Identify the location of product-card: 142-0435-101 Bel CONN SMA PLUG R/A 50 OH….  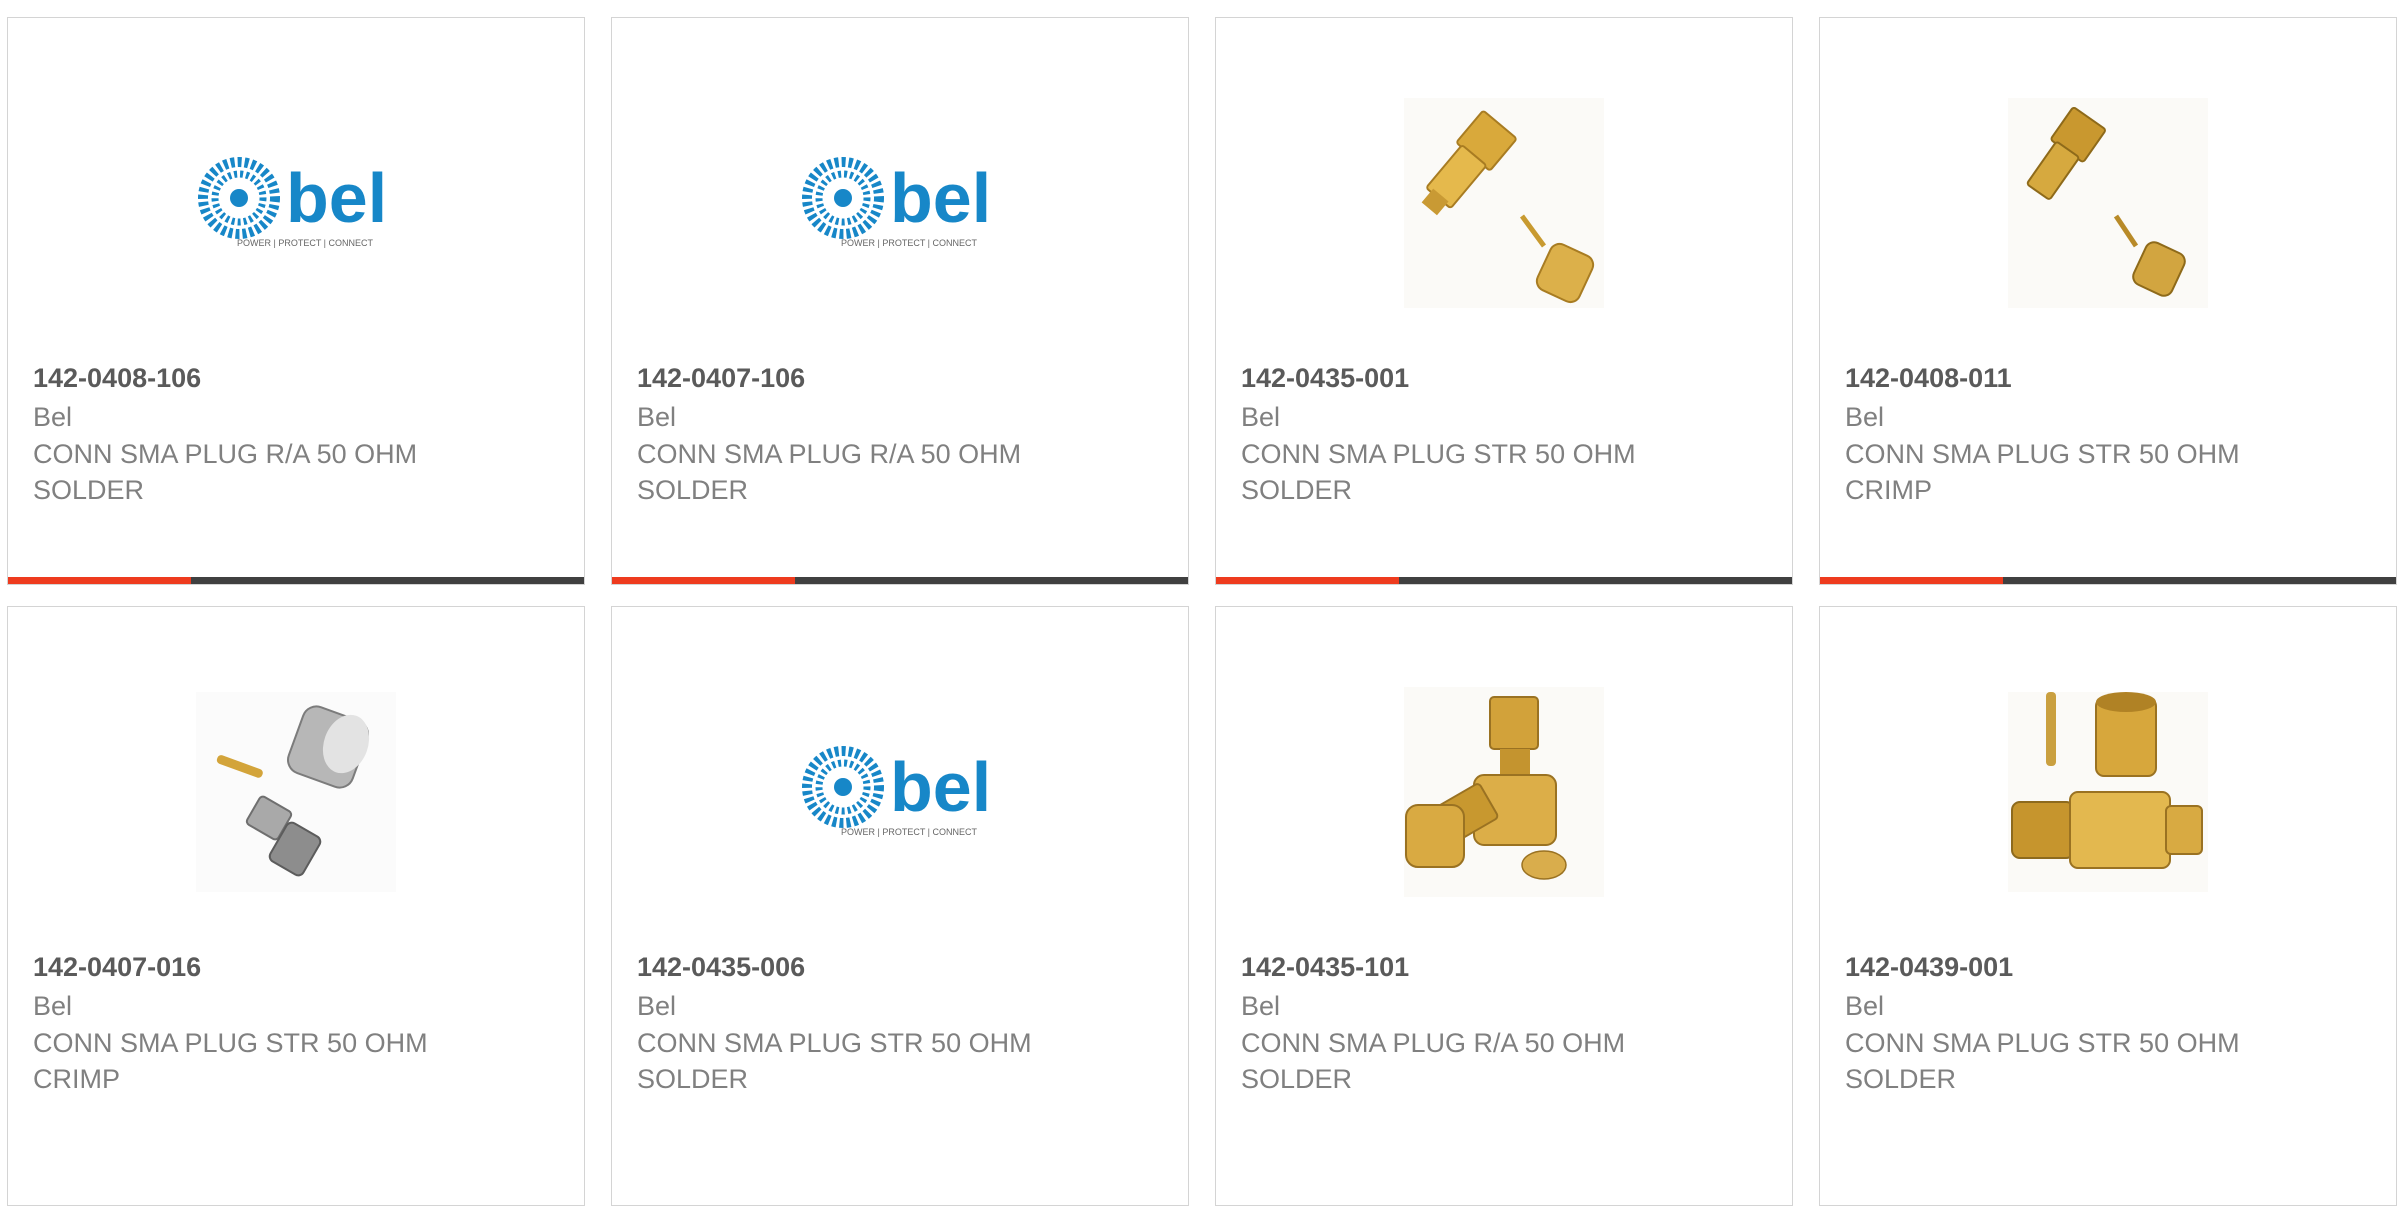
(1504, 906).